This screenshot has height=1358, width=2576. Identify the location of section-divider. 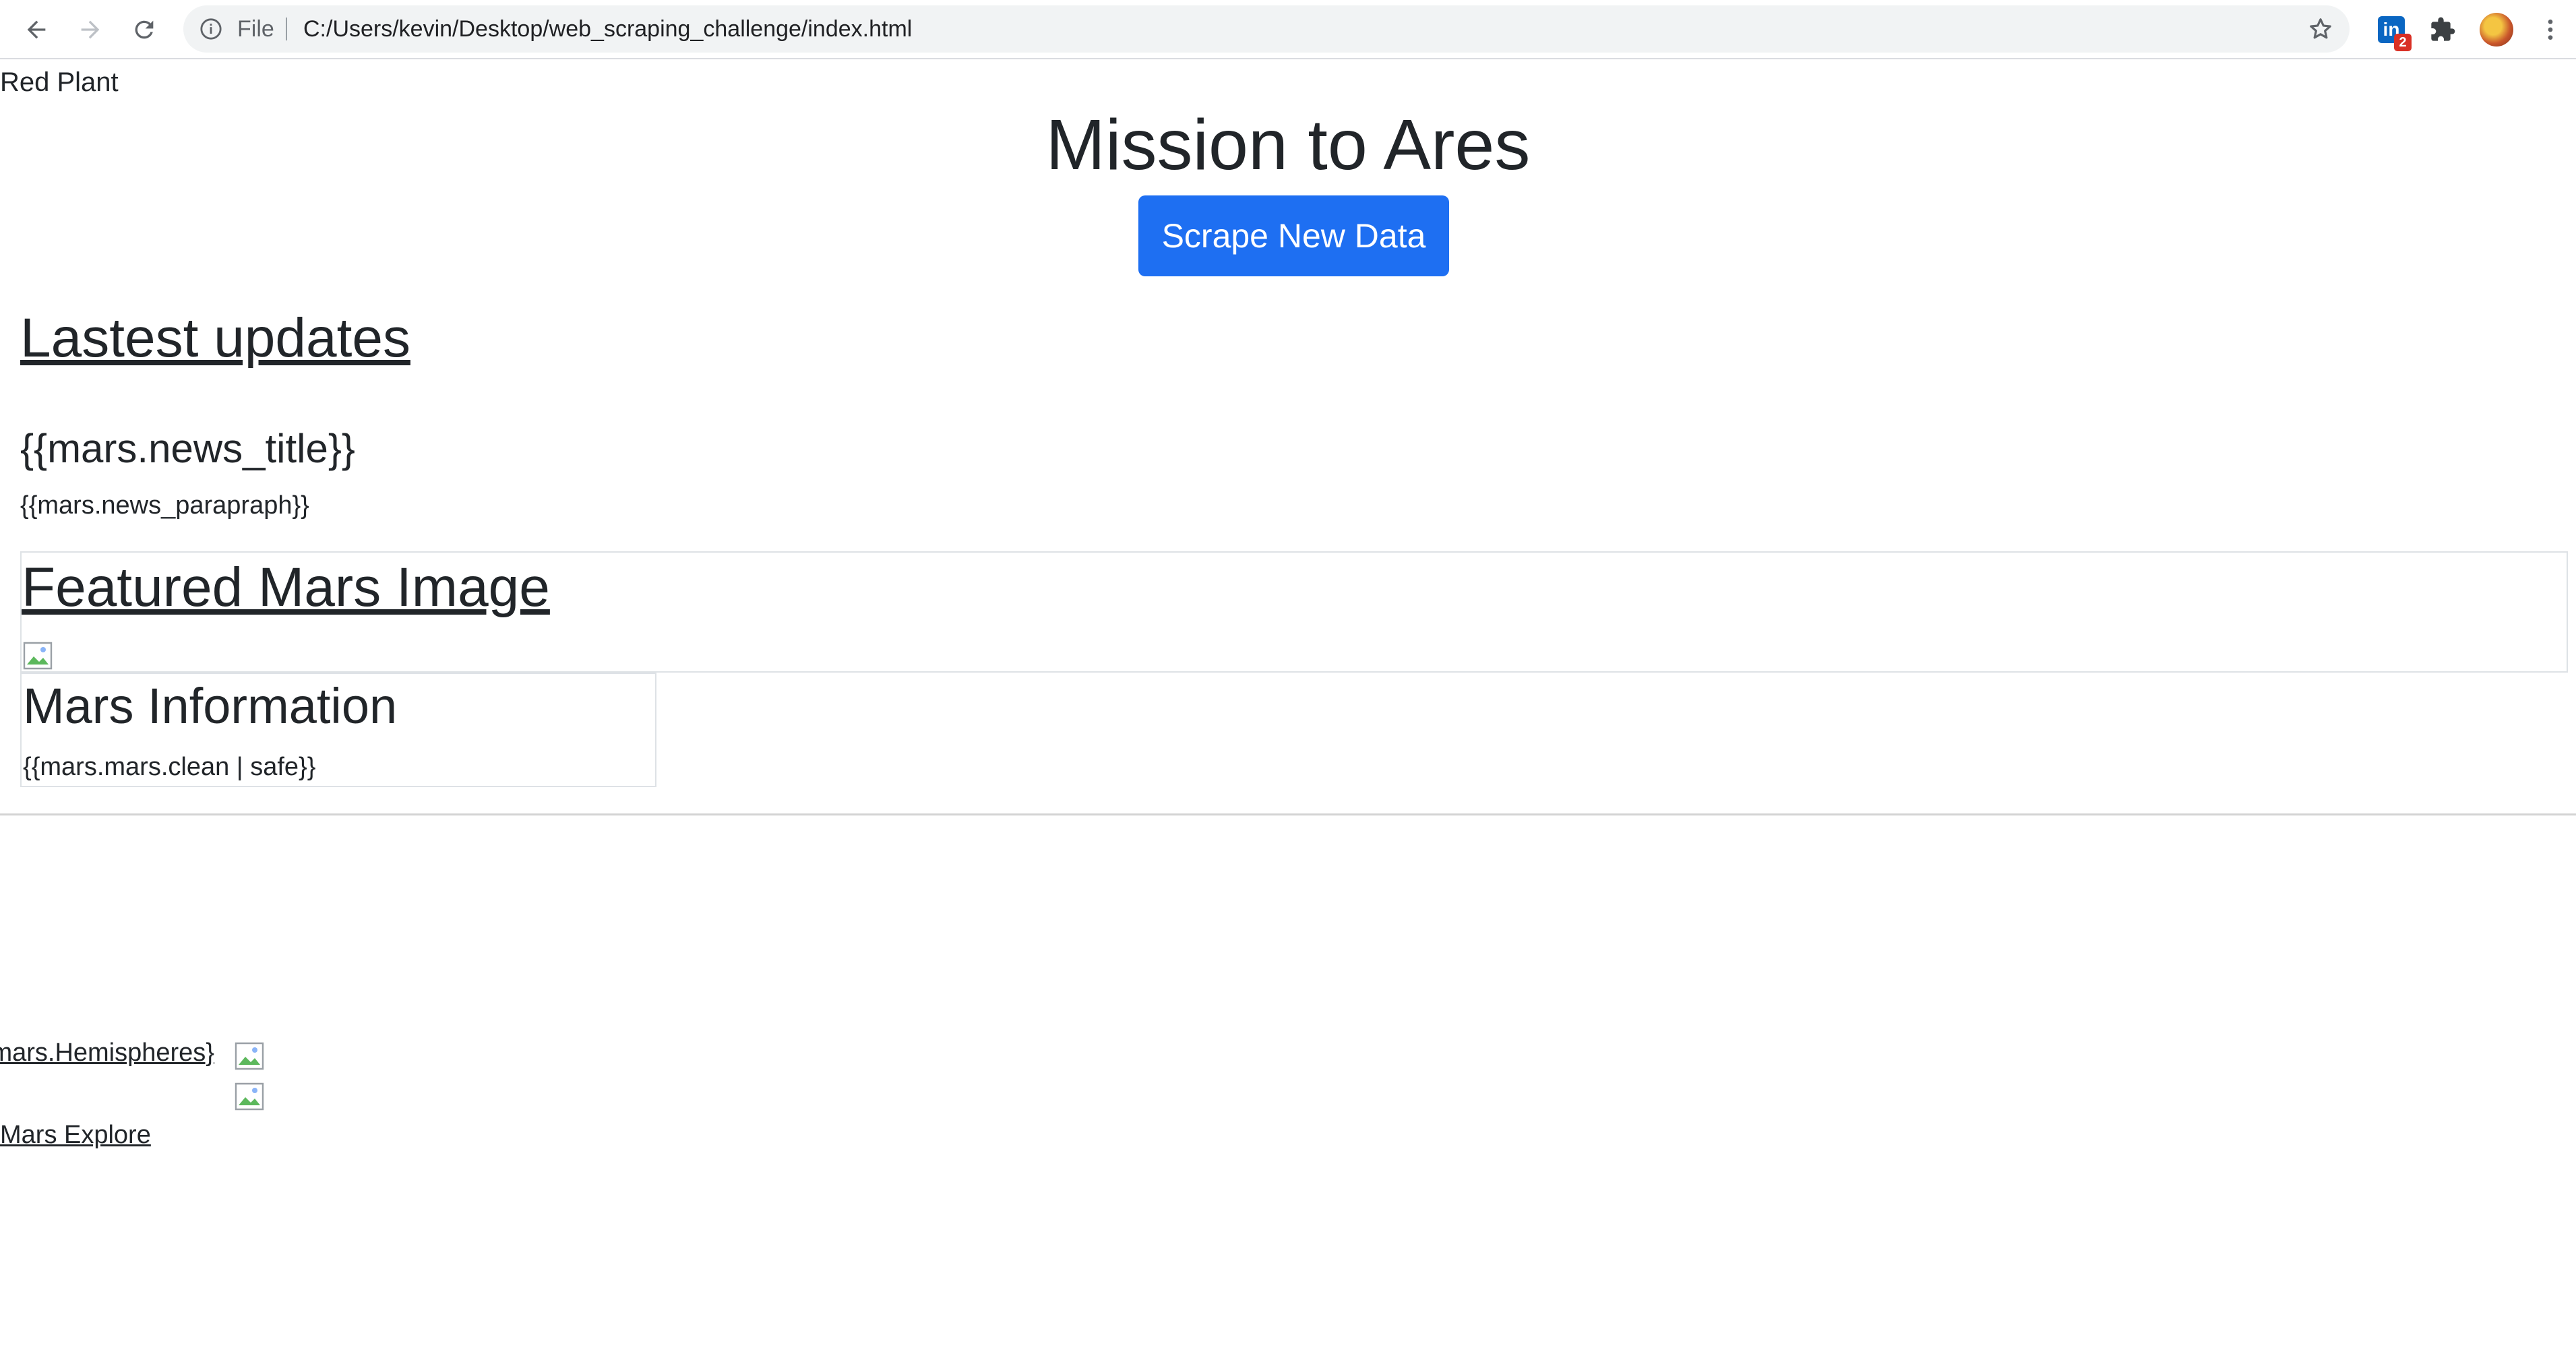
(1288, 814).